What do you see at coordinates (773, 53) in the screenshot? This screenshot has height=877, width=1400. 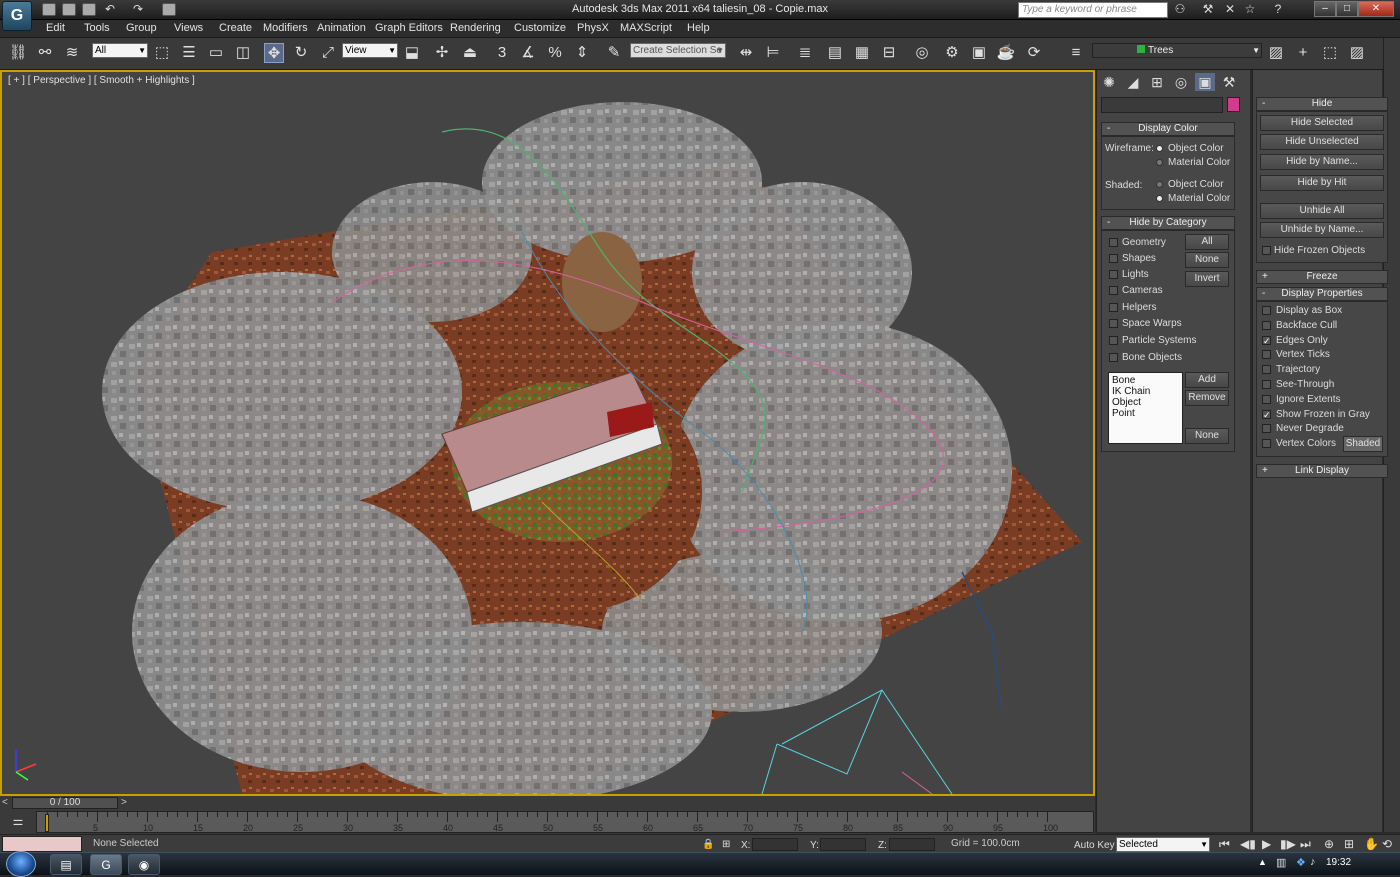 I see `align-icon: ⊨` at bounding box center [773, 53].